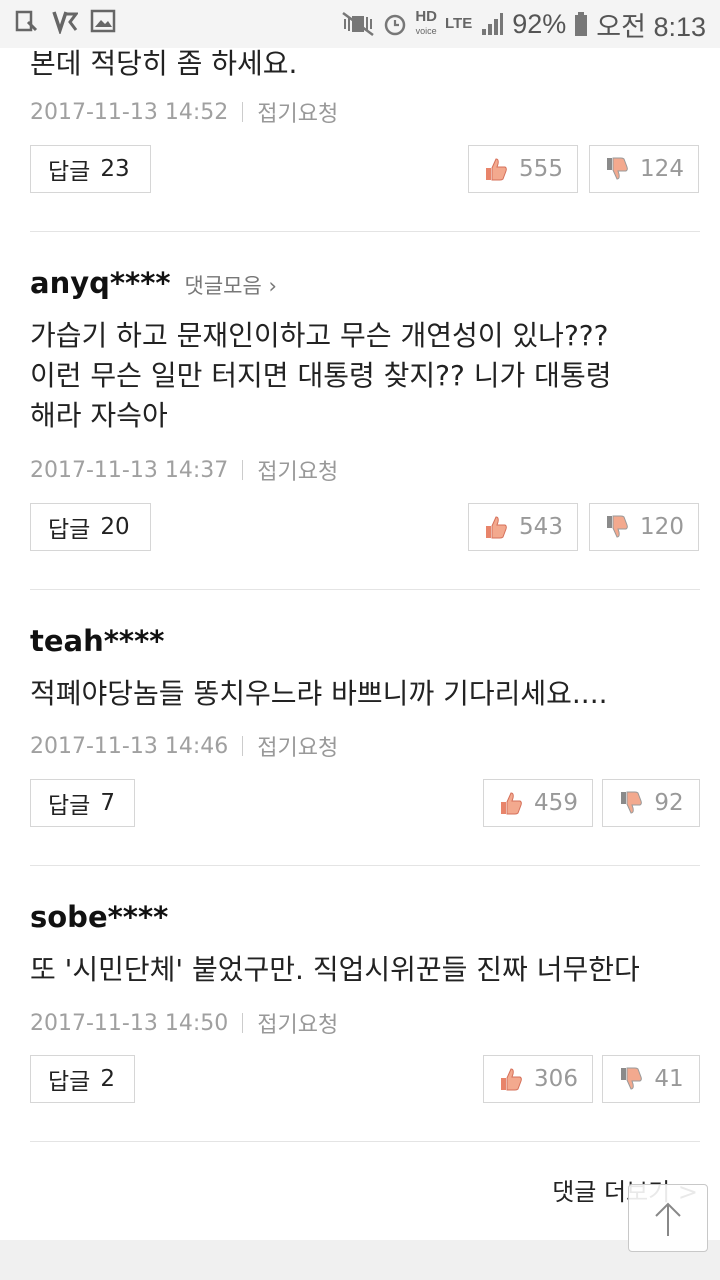  What do you see at coordinates (103, 21) in the screenshot?
I see `gallery-icon` at bounding box center [103, 21].